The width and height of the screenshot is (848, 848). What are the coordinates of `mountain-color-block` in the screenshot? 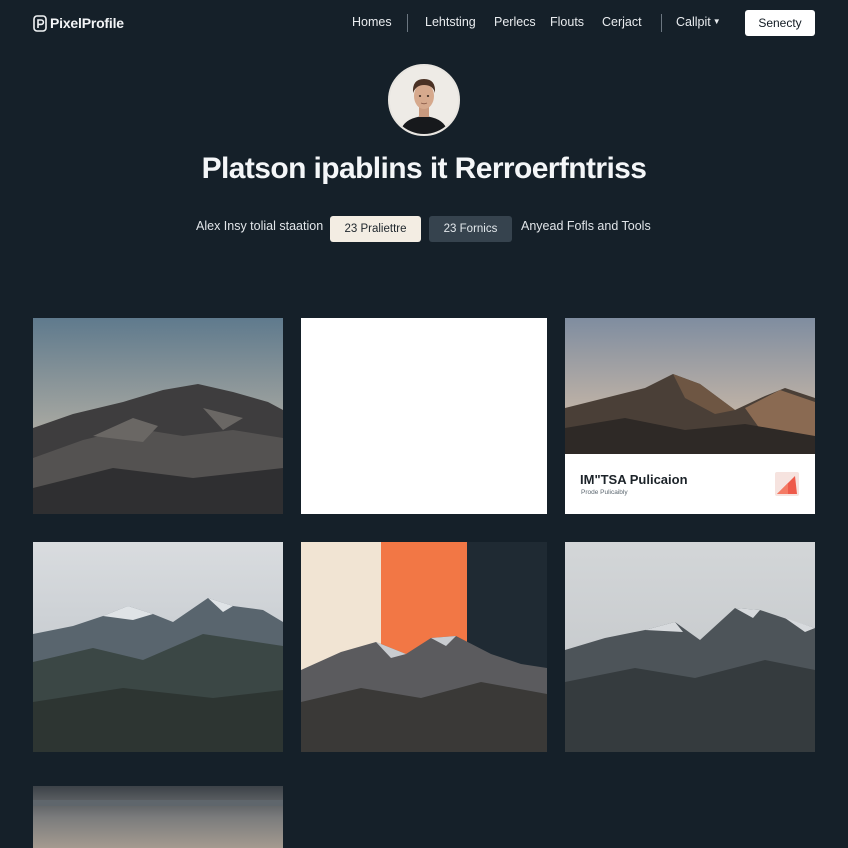 It's located at (424, 647).